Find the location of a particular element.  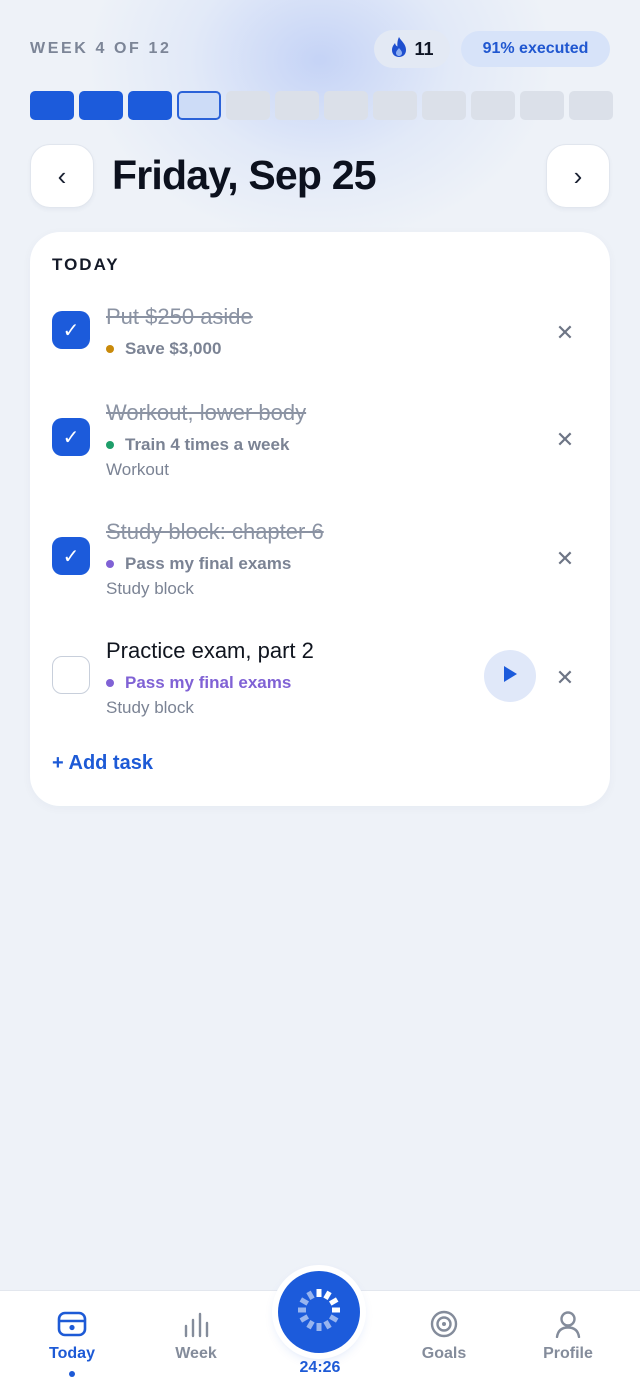

executed-badge: 91% executed is located at coordinates (535, 49).